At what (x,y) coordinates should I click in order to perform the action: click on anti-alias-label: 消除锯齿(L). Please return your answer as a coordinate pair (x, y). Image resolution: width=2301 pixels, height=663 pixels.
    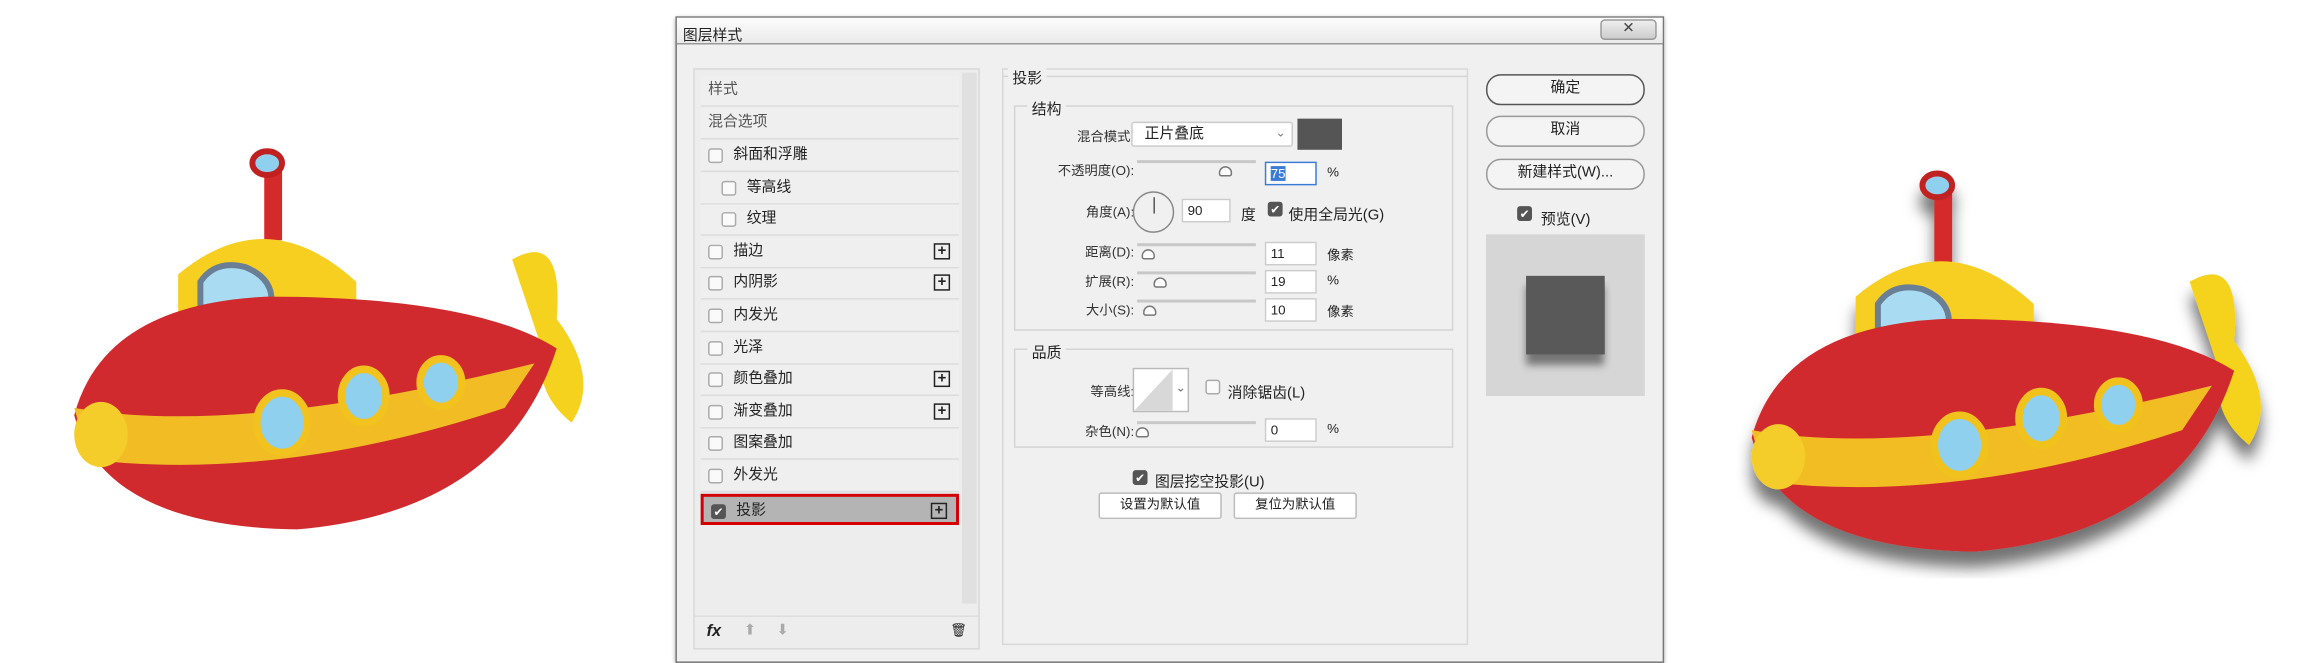
    Looking at the image, I should click on (1266, 393).